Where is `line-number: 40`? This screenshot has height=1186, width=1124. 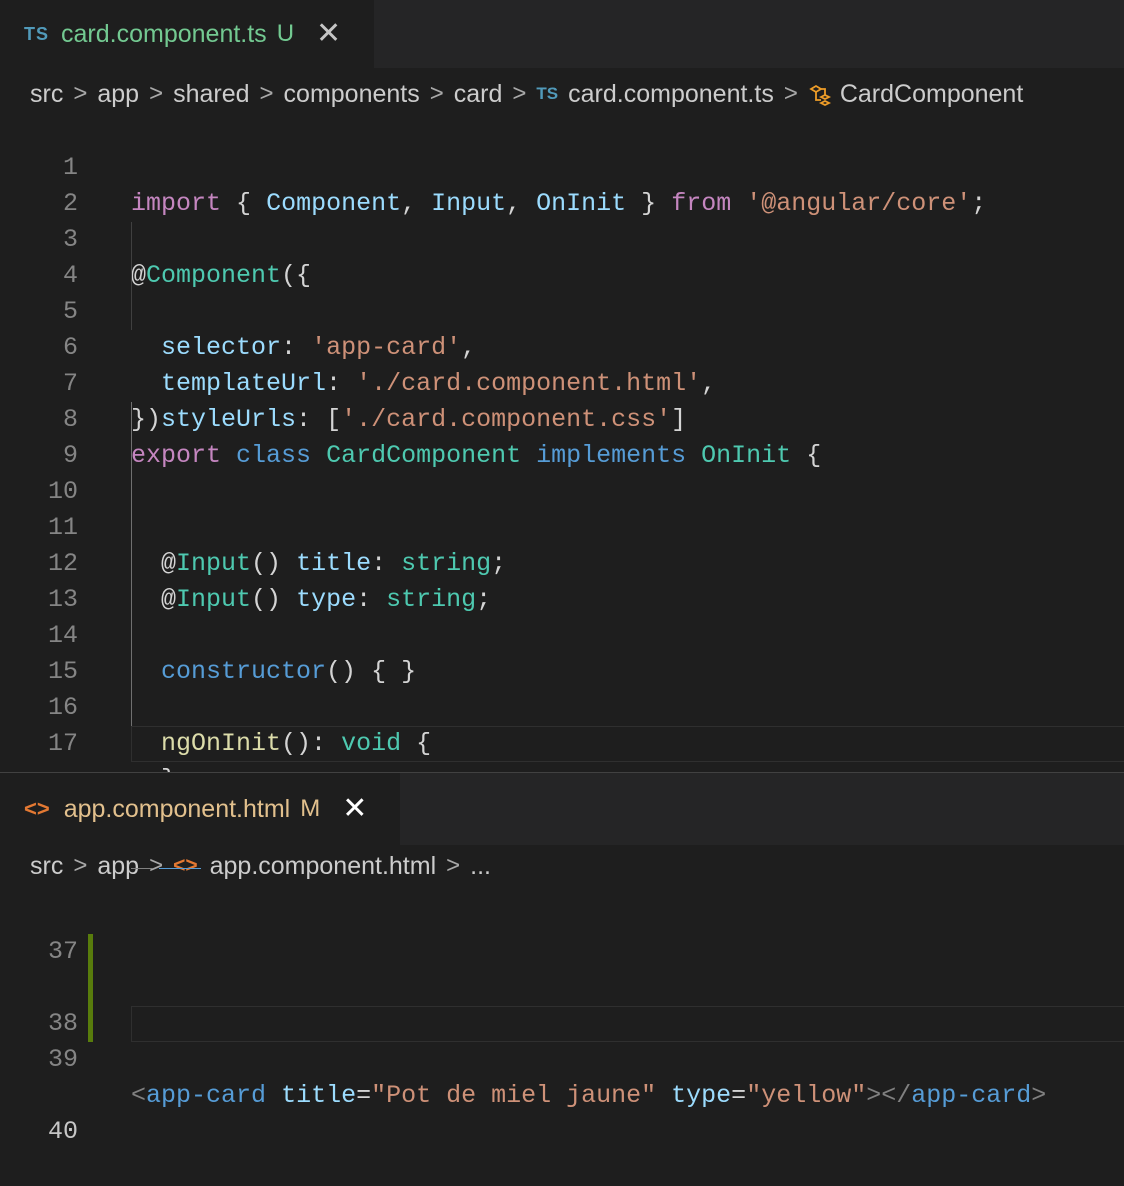
line-number: 40 is located at coordinates (62, 1131).